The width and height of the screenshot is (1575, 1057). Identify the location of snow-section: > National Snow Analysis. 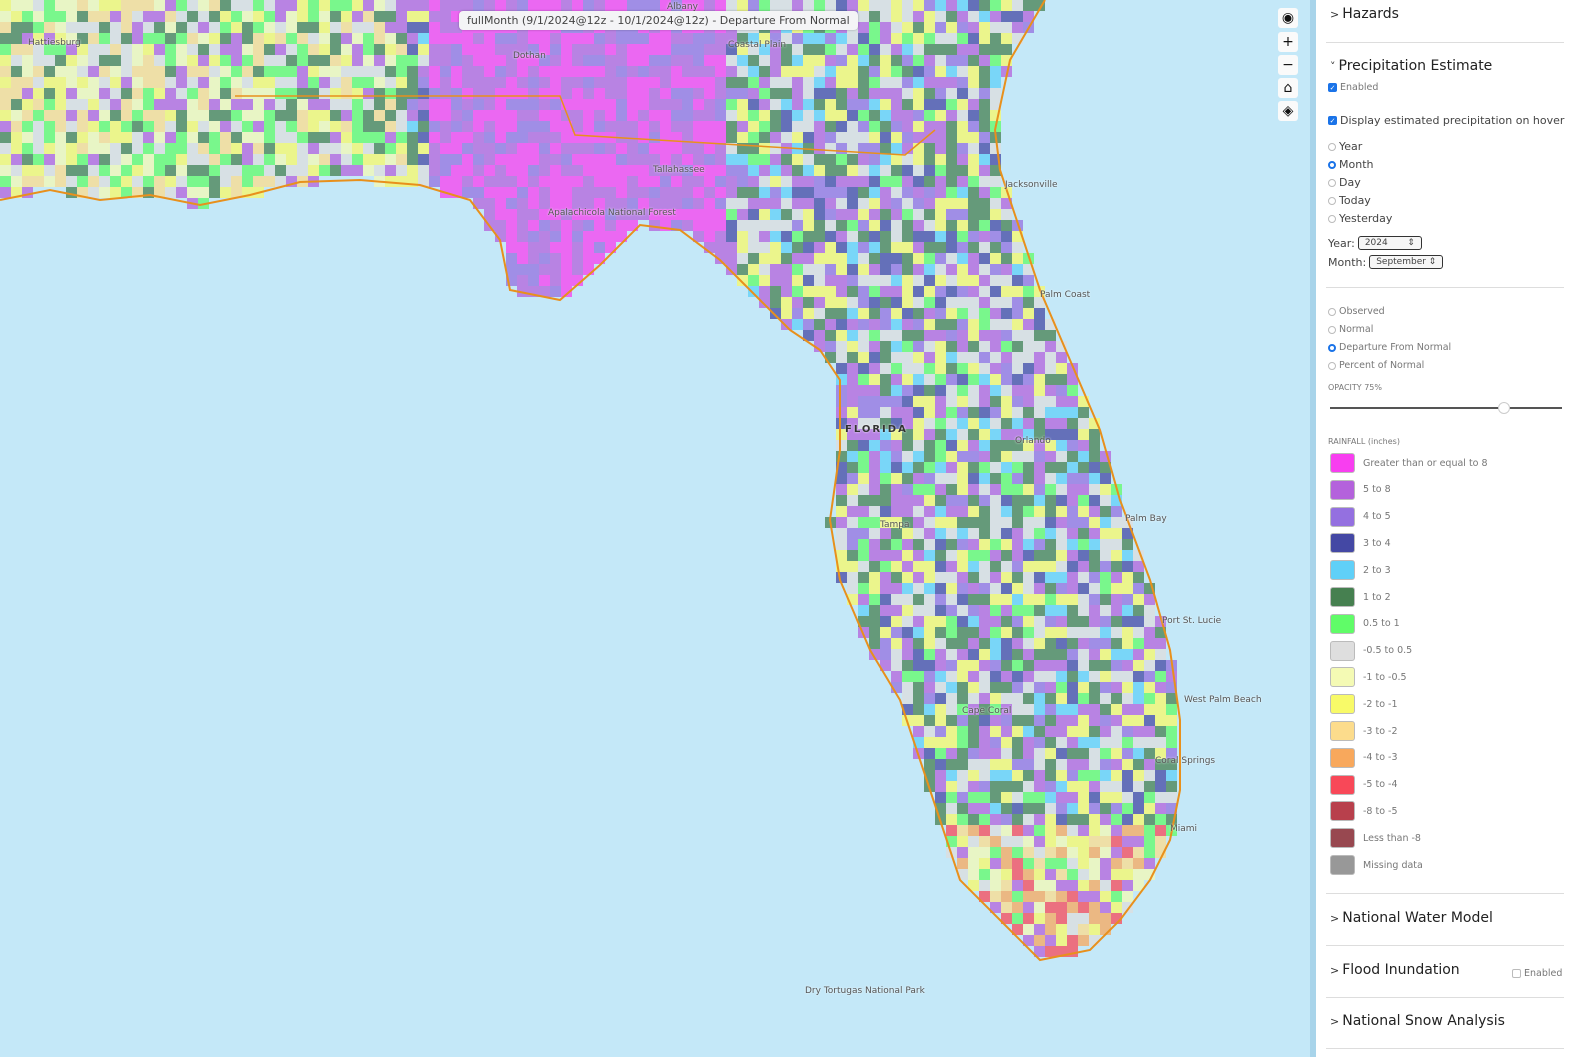
(1417, 1021).